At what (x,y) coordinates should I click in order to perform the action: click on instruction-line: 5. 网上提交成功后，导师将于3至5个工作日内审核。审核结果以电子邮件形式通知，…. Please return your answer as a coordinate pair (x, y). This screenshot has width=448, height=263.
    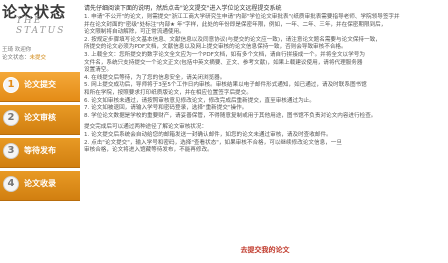
    Looking at the image, I should click on (225, 85).